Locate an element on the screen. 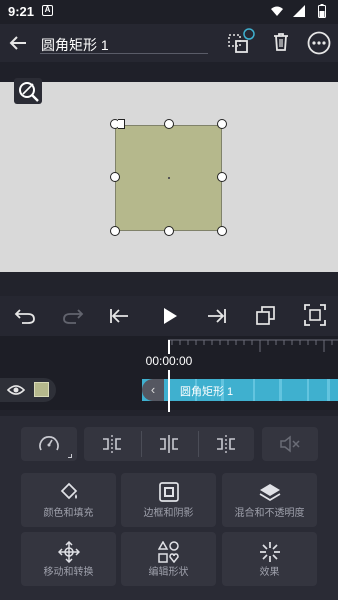 This screenshot has width=338, height=600. resize-handle-right is located at coordinates (222, 177).